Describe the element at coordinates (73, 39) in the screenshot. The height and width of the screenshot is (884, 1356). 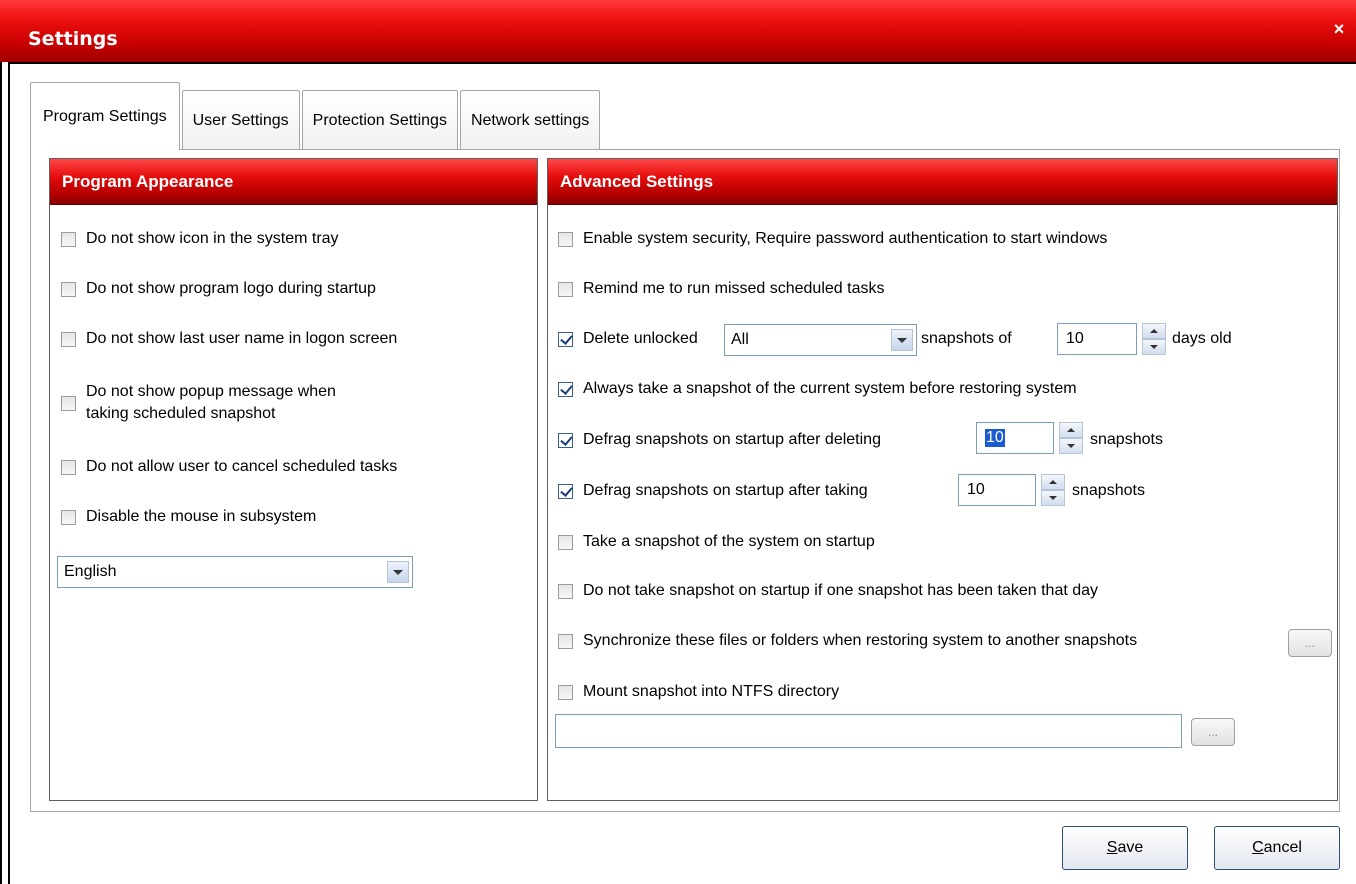
I see `window-title: Settings` at that location.